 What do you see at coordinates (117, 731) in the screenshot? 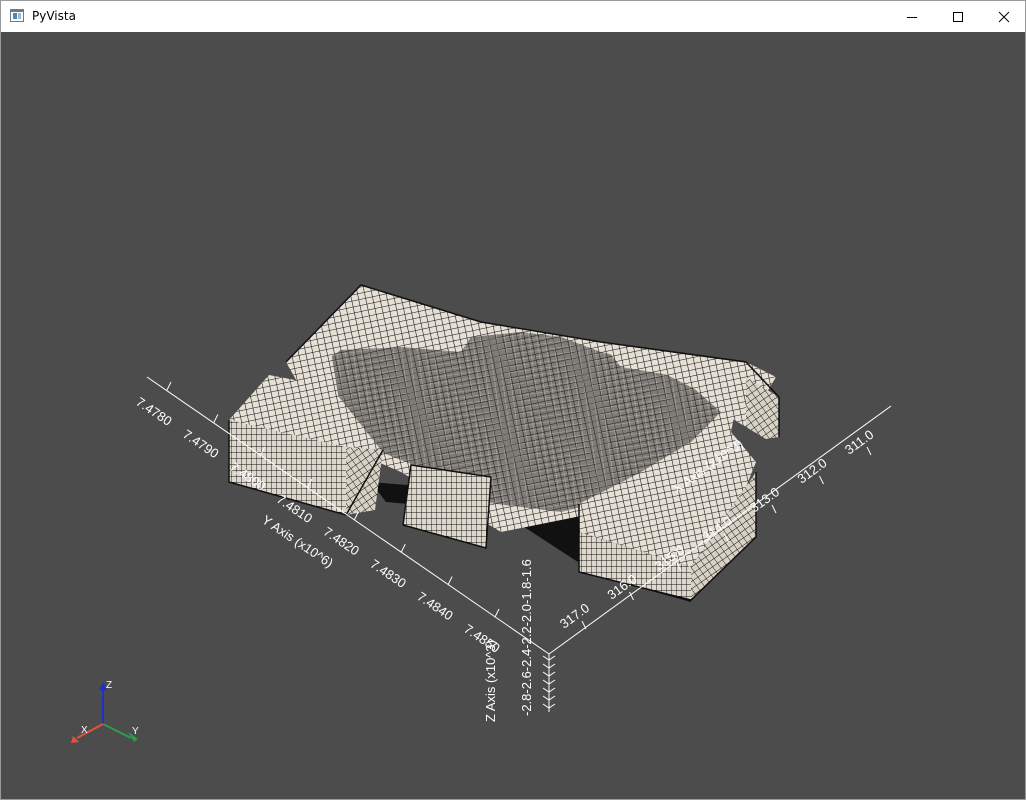
I see `y-orientation-axis` at bounding box center [117, 731].